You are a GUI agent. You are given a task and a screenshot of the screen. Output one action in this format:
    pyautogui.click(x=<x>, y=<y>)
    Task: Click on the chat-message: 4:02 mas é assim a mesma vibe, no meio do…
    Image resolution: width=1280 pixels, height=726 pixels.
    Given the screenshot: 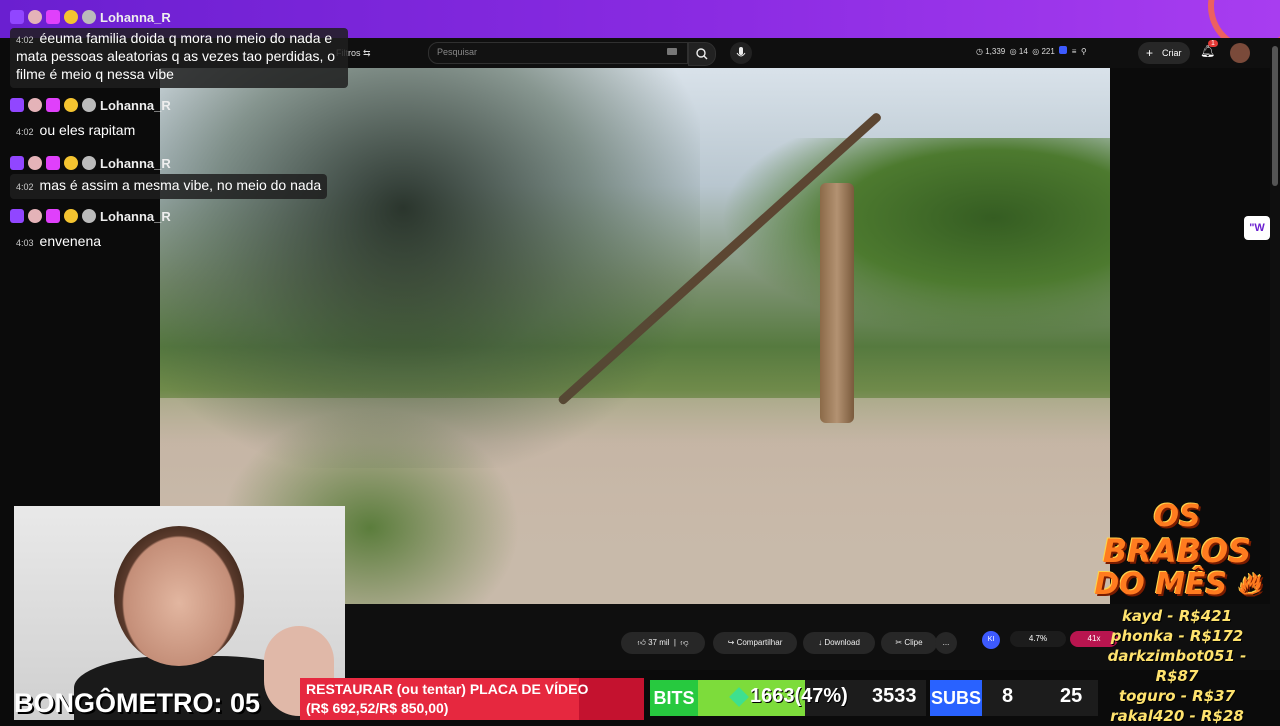 What is the action you would take?
    pyautogui.click(x=169, y=186)
    